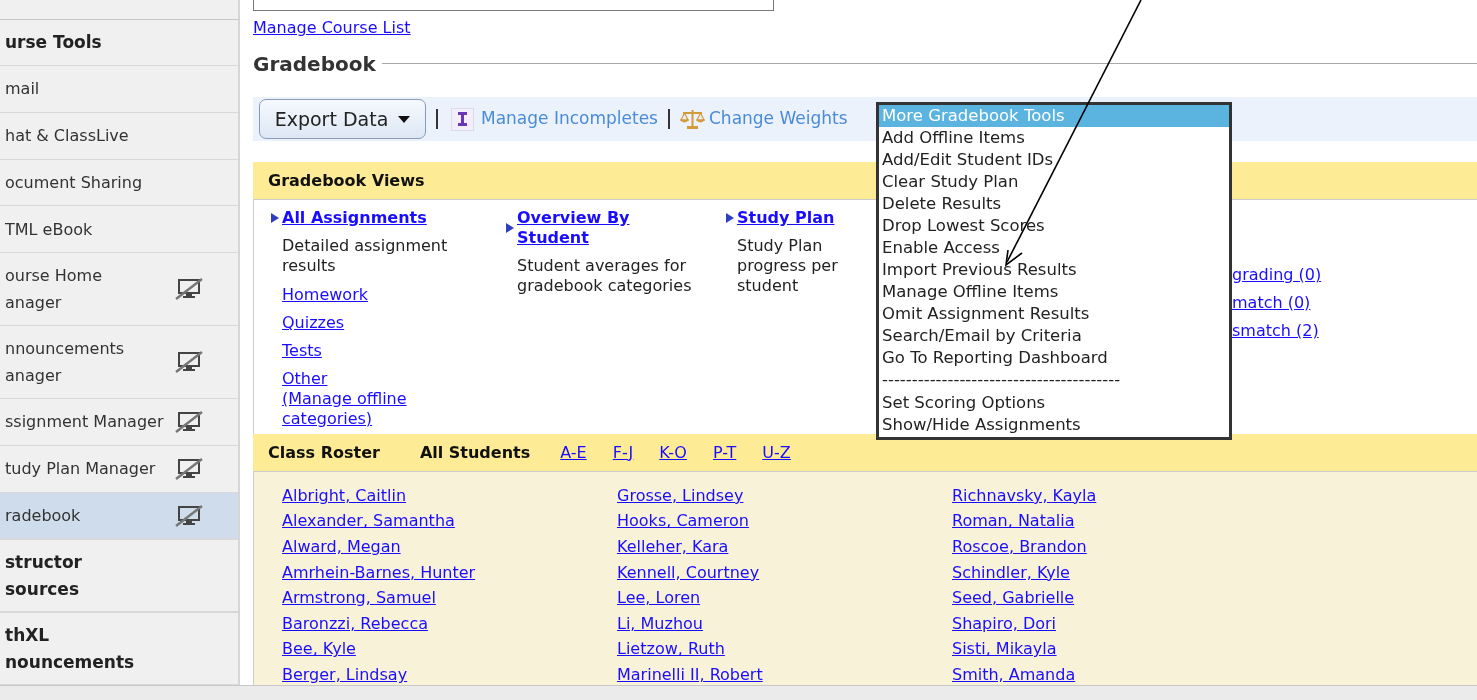 The width and height of the screenshot is (1477, 700). I want to click on report-link: match (0), so click(1271, 302).